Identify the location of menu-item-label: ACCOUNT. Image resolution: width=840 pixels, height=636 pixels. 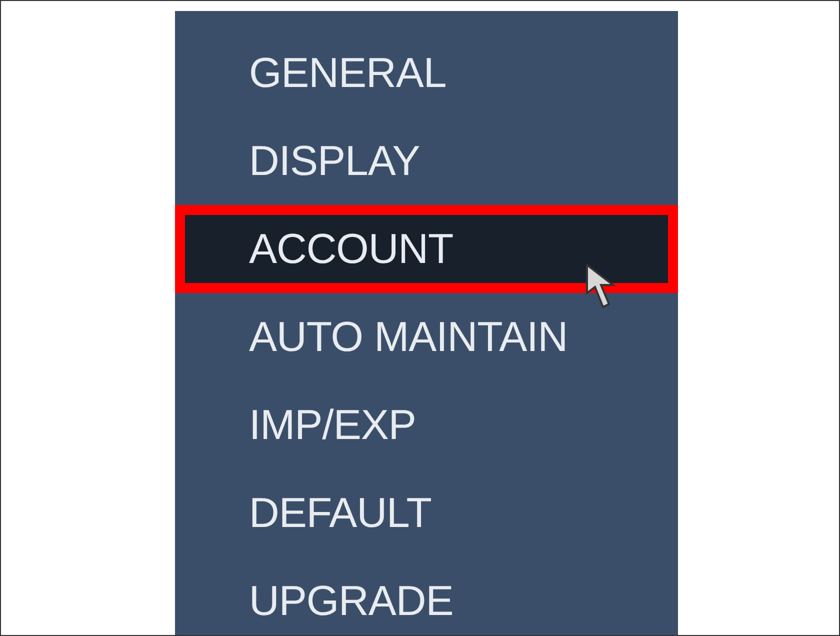
(351, 249).